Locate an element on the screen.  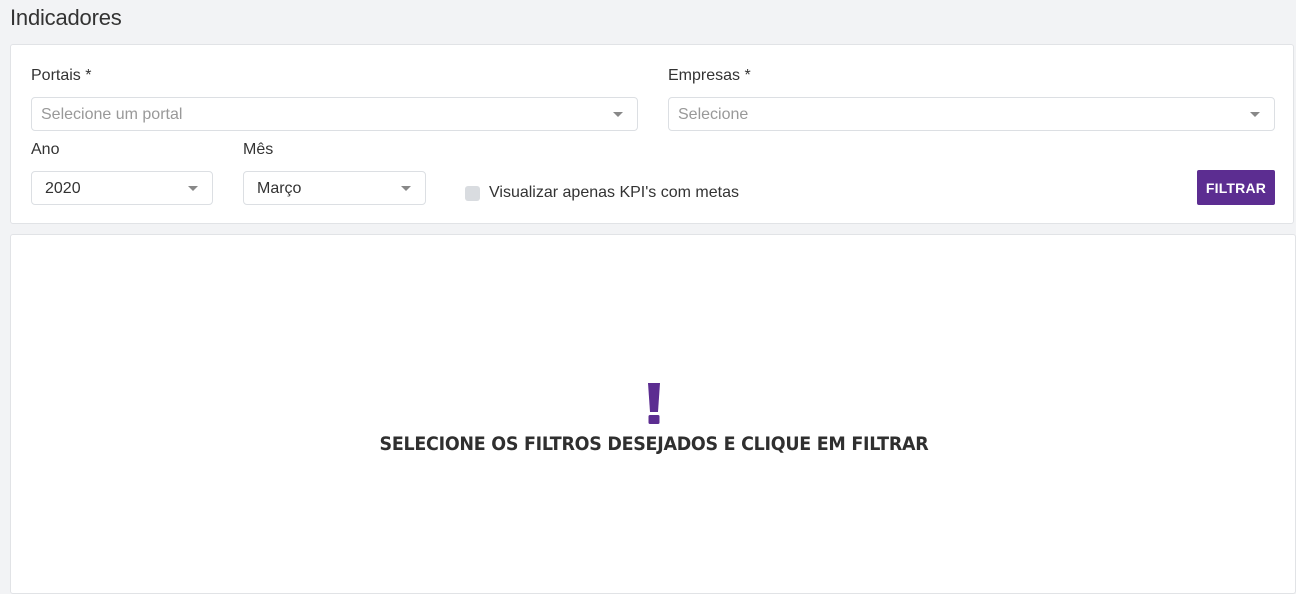
month-select: Março is located at coordinates (334, 188).